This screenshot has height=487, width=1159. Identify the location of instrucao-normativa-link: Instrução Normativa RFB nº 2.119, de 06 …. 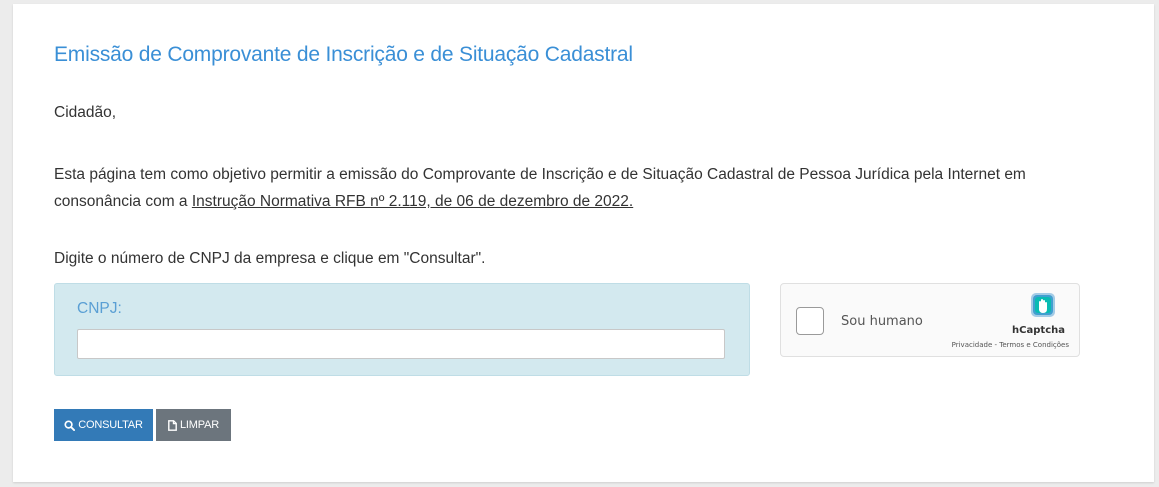
(412, 201).